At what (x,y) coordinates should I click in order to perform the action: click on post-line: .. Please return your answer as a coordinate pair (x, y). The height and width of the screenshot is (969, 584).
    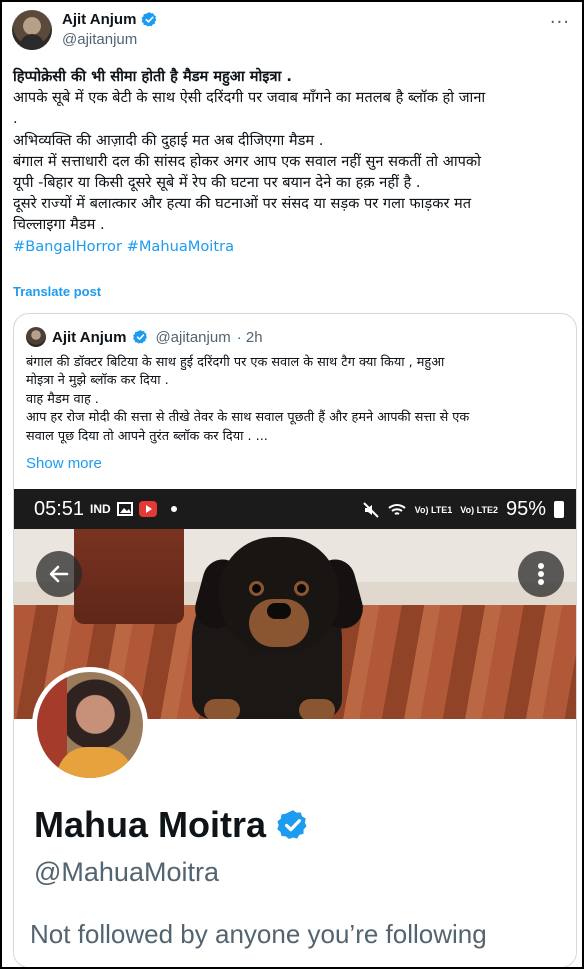
    Looking at the image, I should click on (15, 119).